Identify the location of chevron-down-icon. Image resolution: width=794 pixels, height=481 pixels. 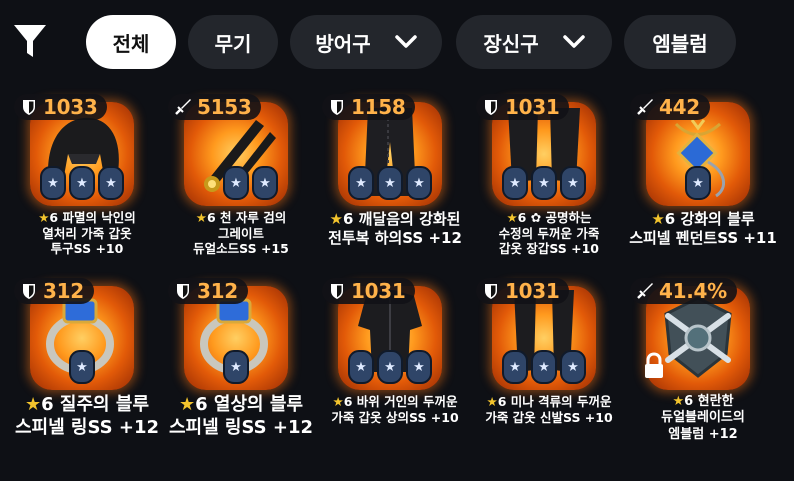
(405, 41).